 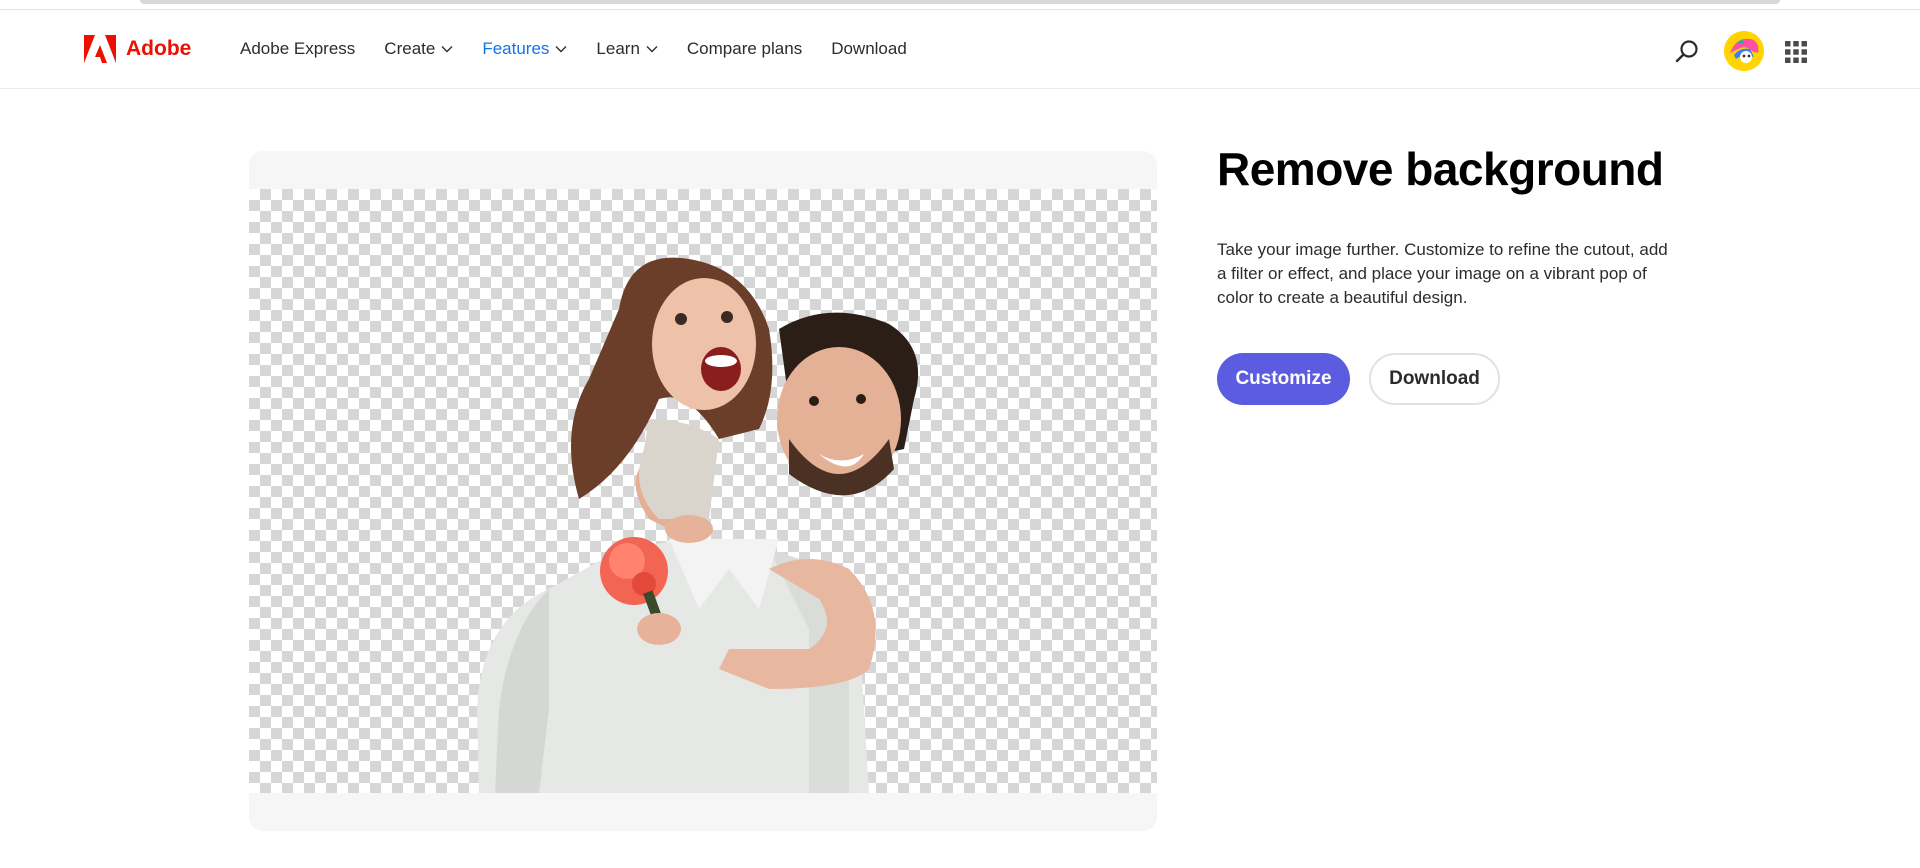 What do you see at coordinates (744, 49) in the screenshot?
I see `nav-item-compare-plans: Compare plans` at bounding box center [744, 49].